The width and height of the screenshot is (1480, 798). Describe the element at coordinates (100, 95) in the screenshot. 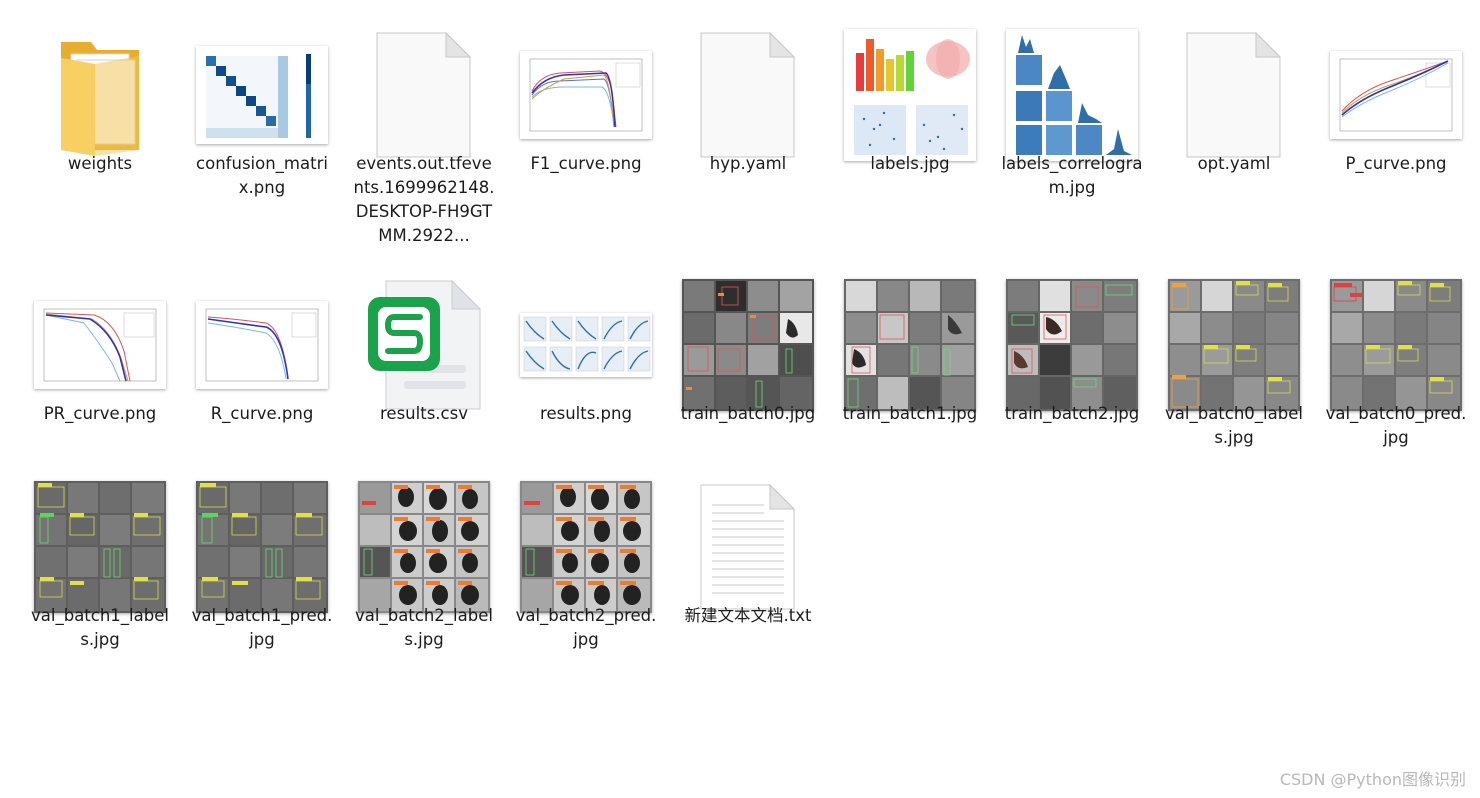

I see `folder-icon` at that location.